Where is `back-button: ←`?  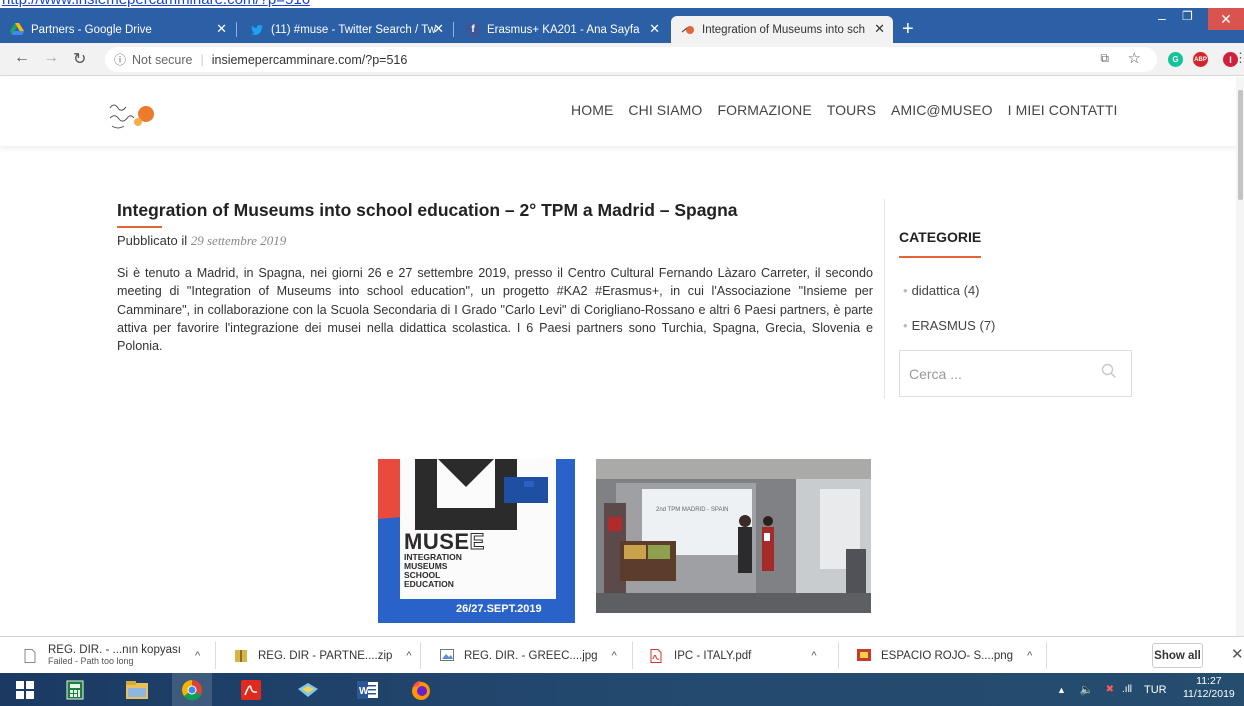
back-button: ← is located at coordinates (22, 58).